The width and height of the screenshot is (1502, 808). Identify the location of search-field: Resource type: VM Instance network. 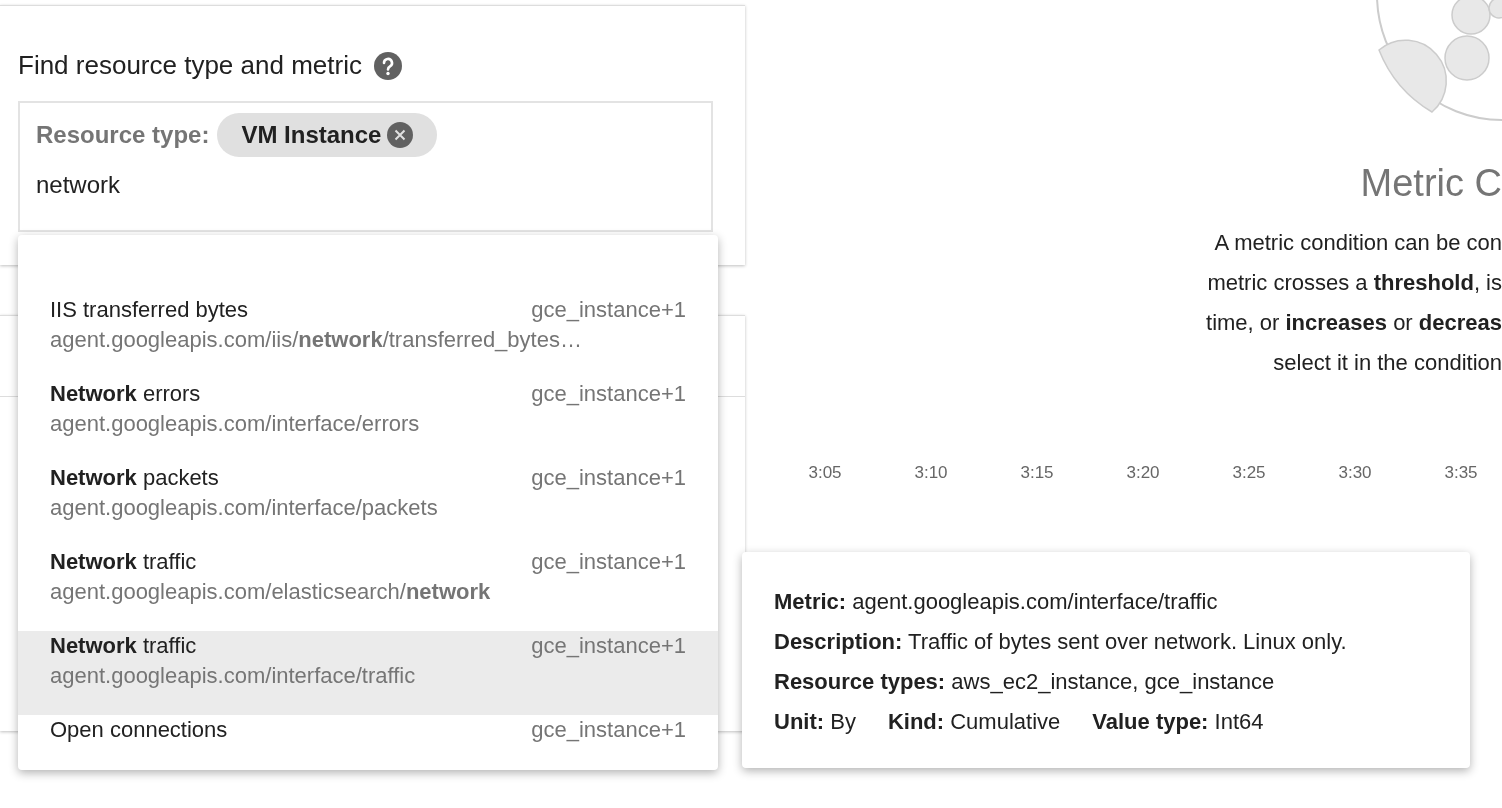
(365, 166).